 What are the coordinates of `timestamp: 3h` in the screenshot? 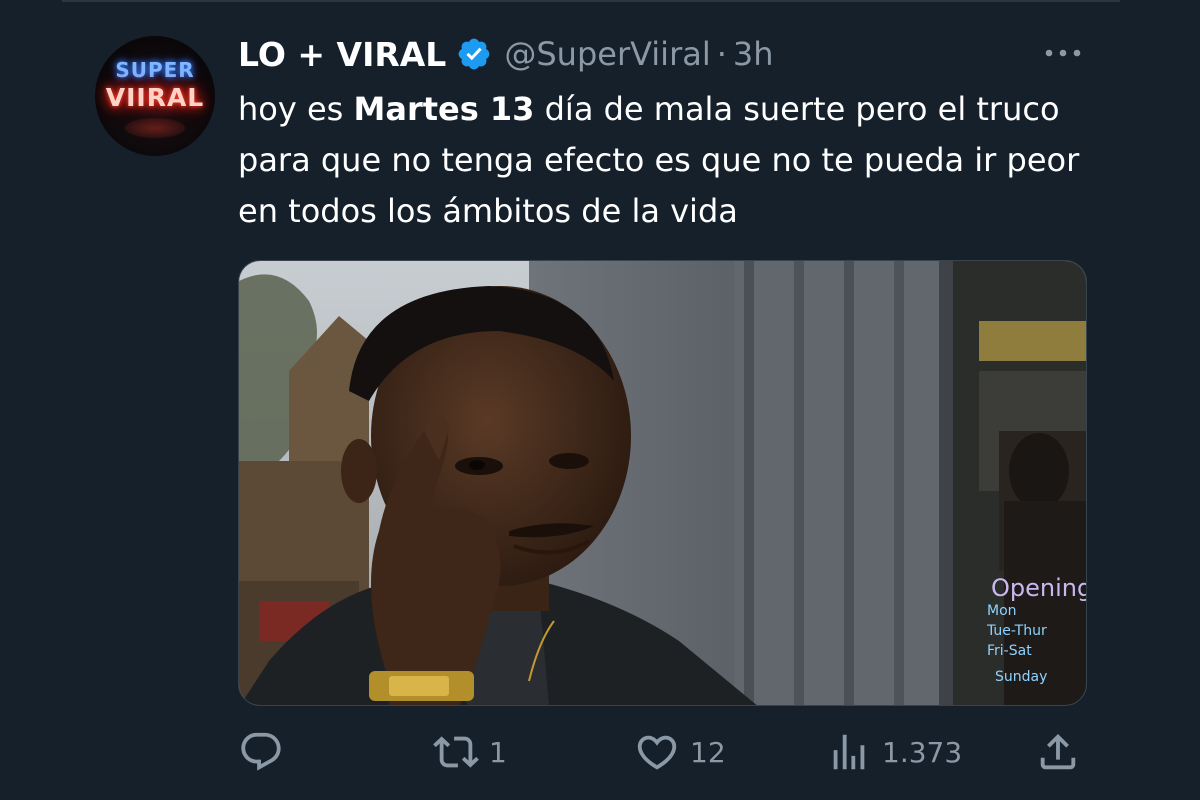 It's located at (753, 54).